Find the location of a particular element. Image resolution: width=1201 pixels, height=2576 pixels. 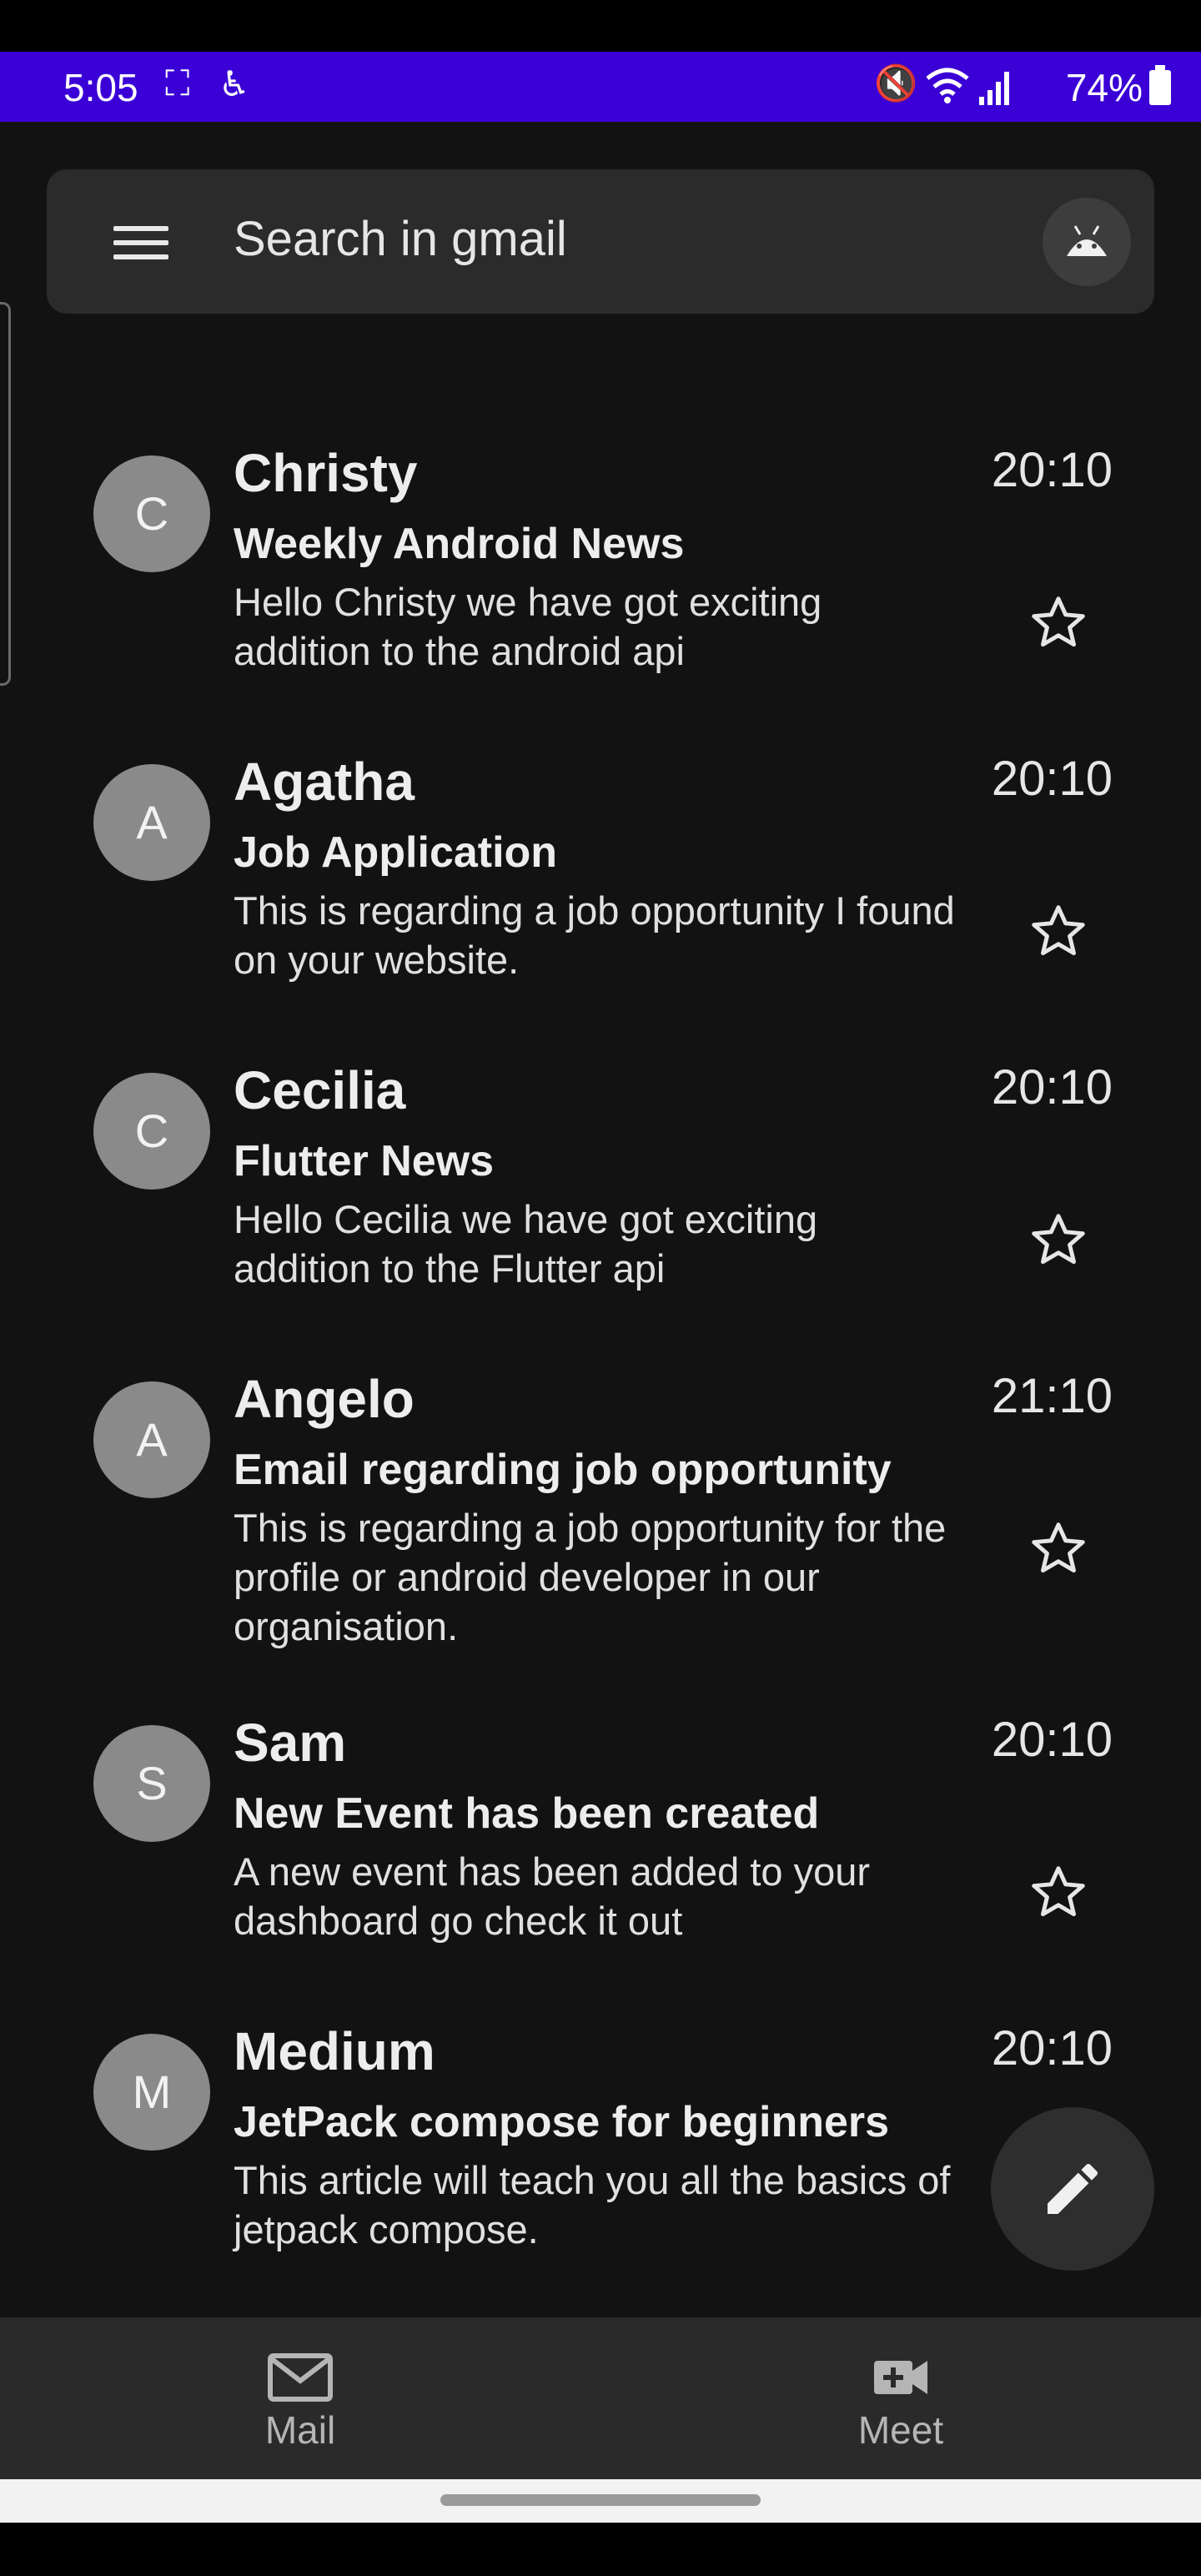

email-sender: Christy is located at coordinates (326, 473).